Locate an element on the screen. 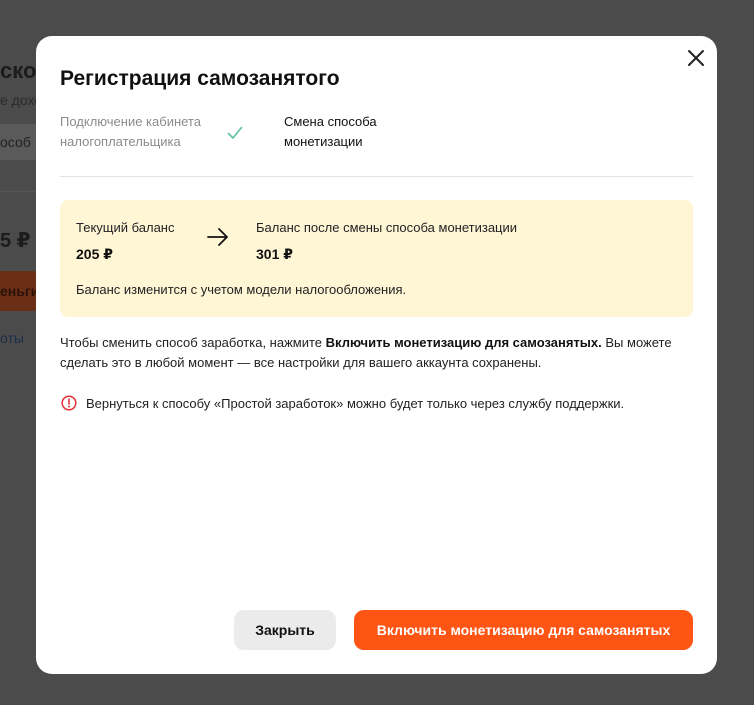 The height and width of the screenshot is (705, 754). after-balance-value: 301 ₽ is located at coordinates (274, 254).